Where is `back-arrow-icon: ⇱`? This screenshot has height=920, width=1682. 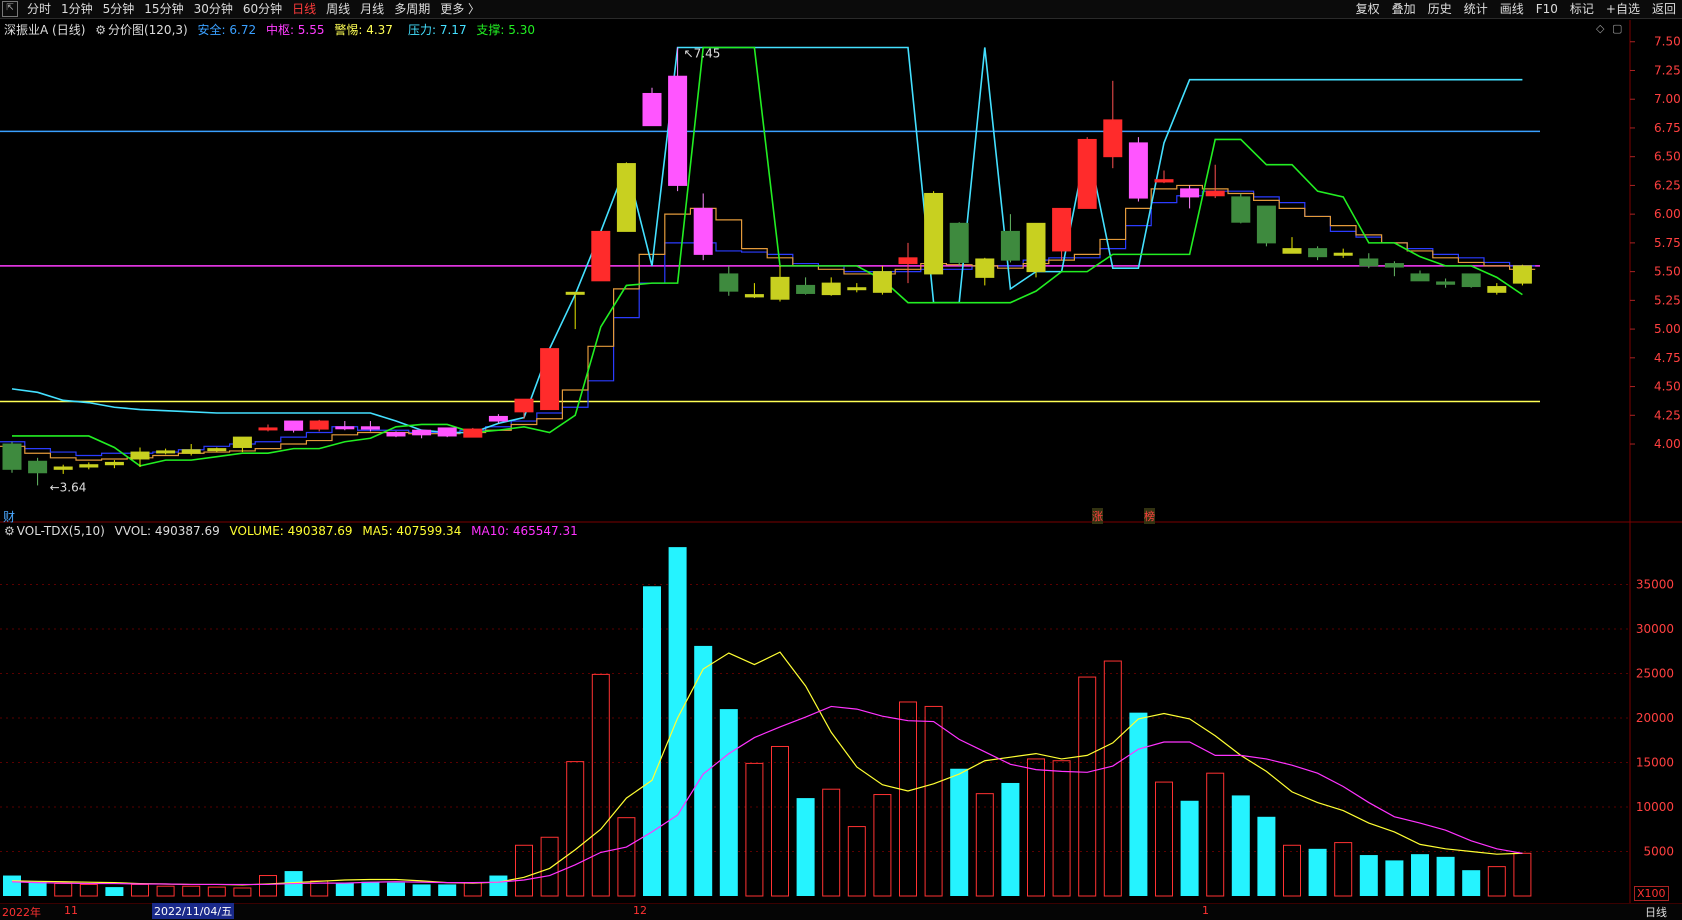 back-arrow-icon: ⇱ is located at coordinates (10, 9).